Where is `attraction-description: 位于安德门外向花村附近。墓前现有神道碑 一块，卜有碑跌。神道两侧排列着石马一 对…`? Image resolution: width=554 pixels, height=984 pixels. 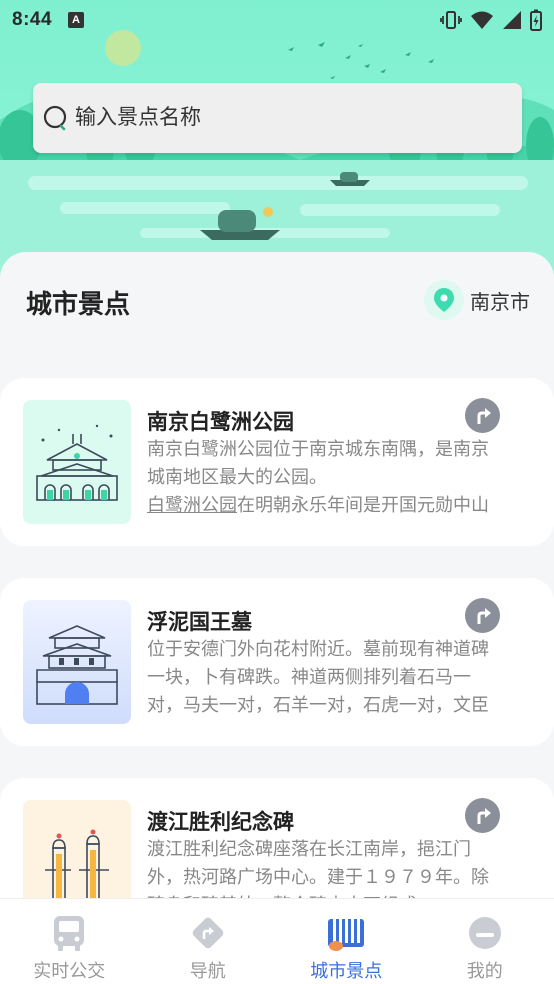
attraction-description: 位于安德门外向花村附近。墓前现有神道碑 一块，卜有碑跌。神道两侧排列着石马一 对… is located at coordinates (323, 678).